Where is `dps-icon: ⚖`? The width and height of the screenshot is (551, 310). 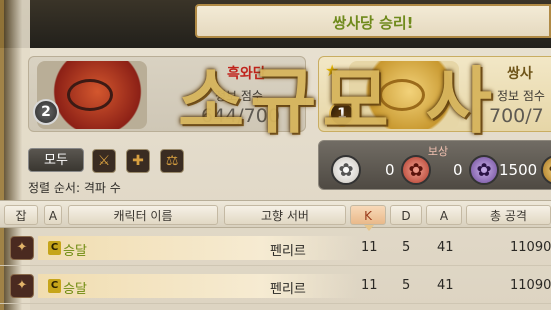 dps-icon: ⚖ is located at coordinates (172, 161).